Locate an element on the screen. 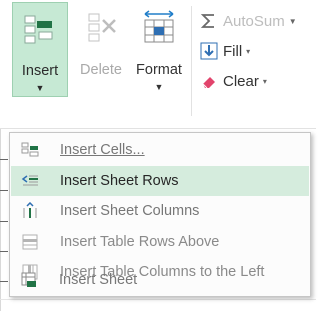 The width and height of the screenshot is (320, 311). menu-item-label: Insert Sheet is located at coordinates (98, 280).